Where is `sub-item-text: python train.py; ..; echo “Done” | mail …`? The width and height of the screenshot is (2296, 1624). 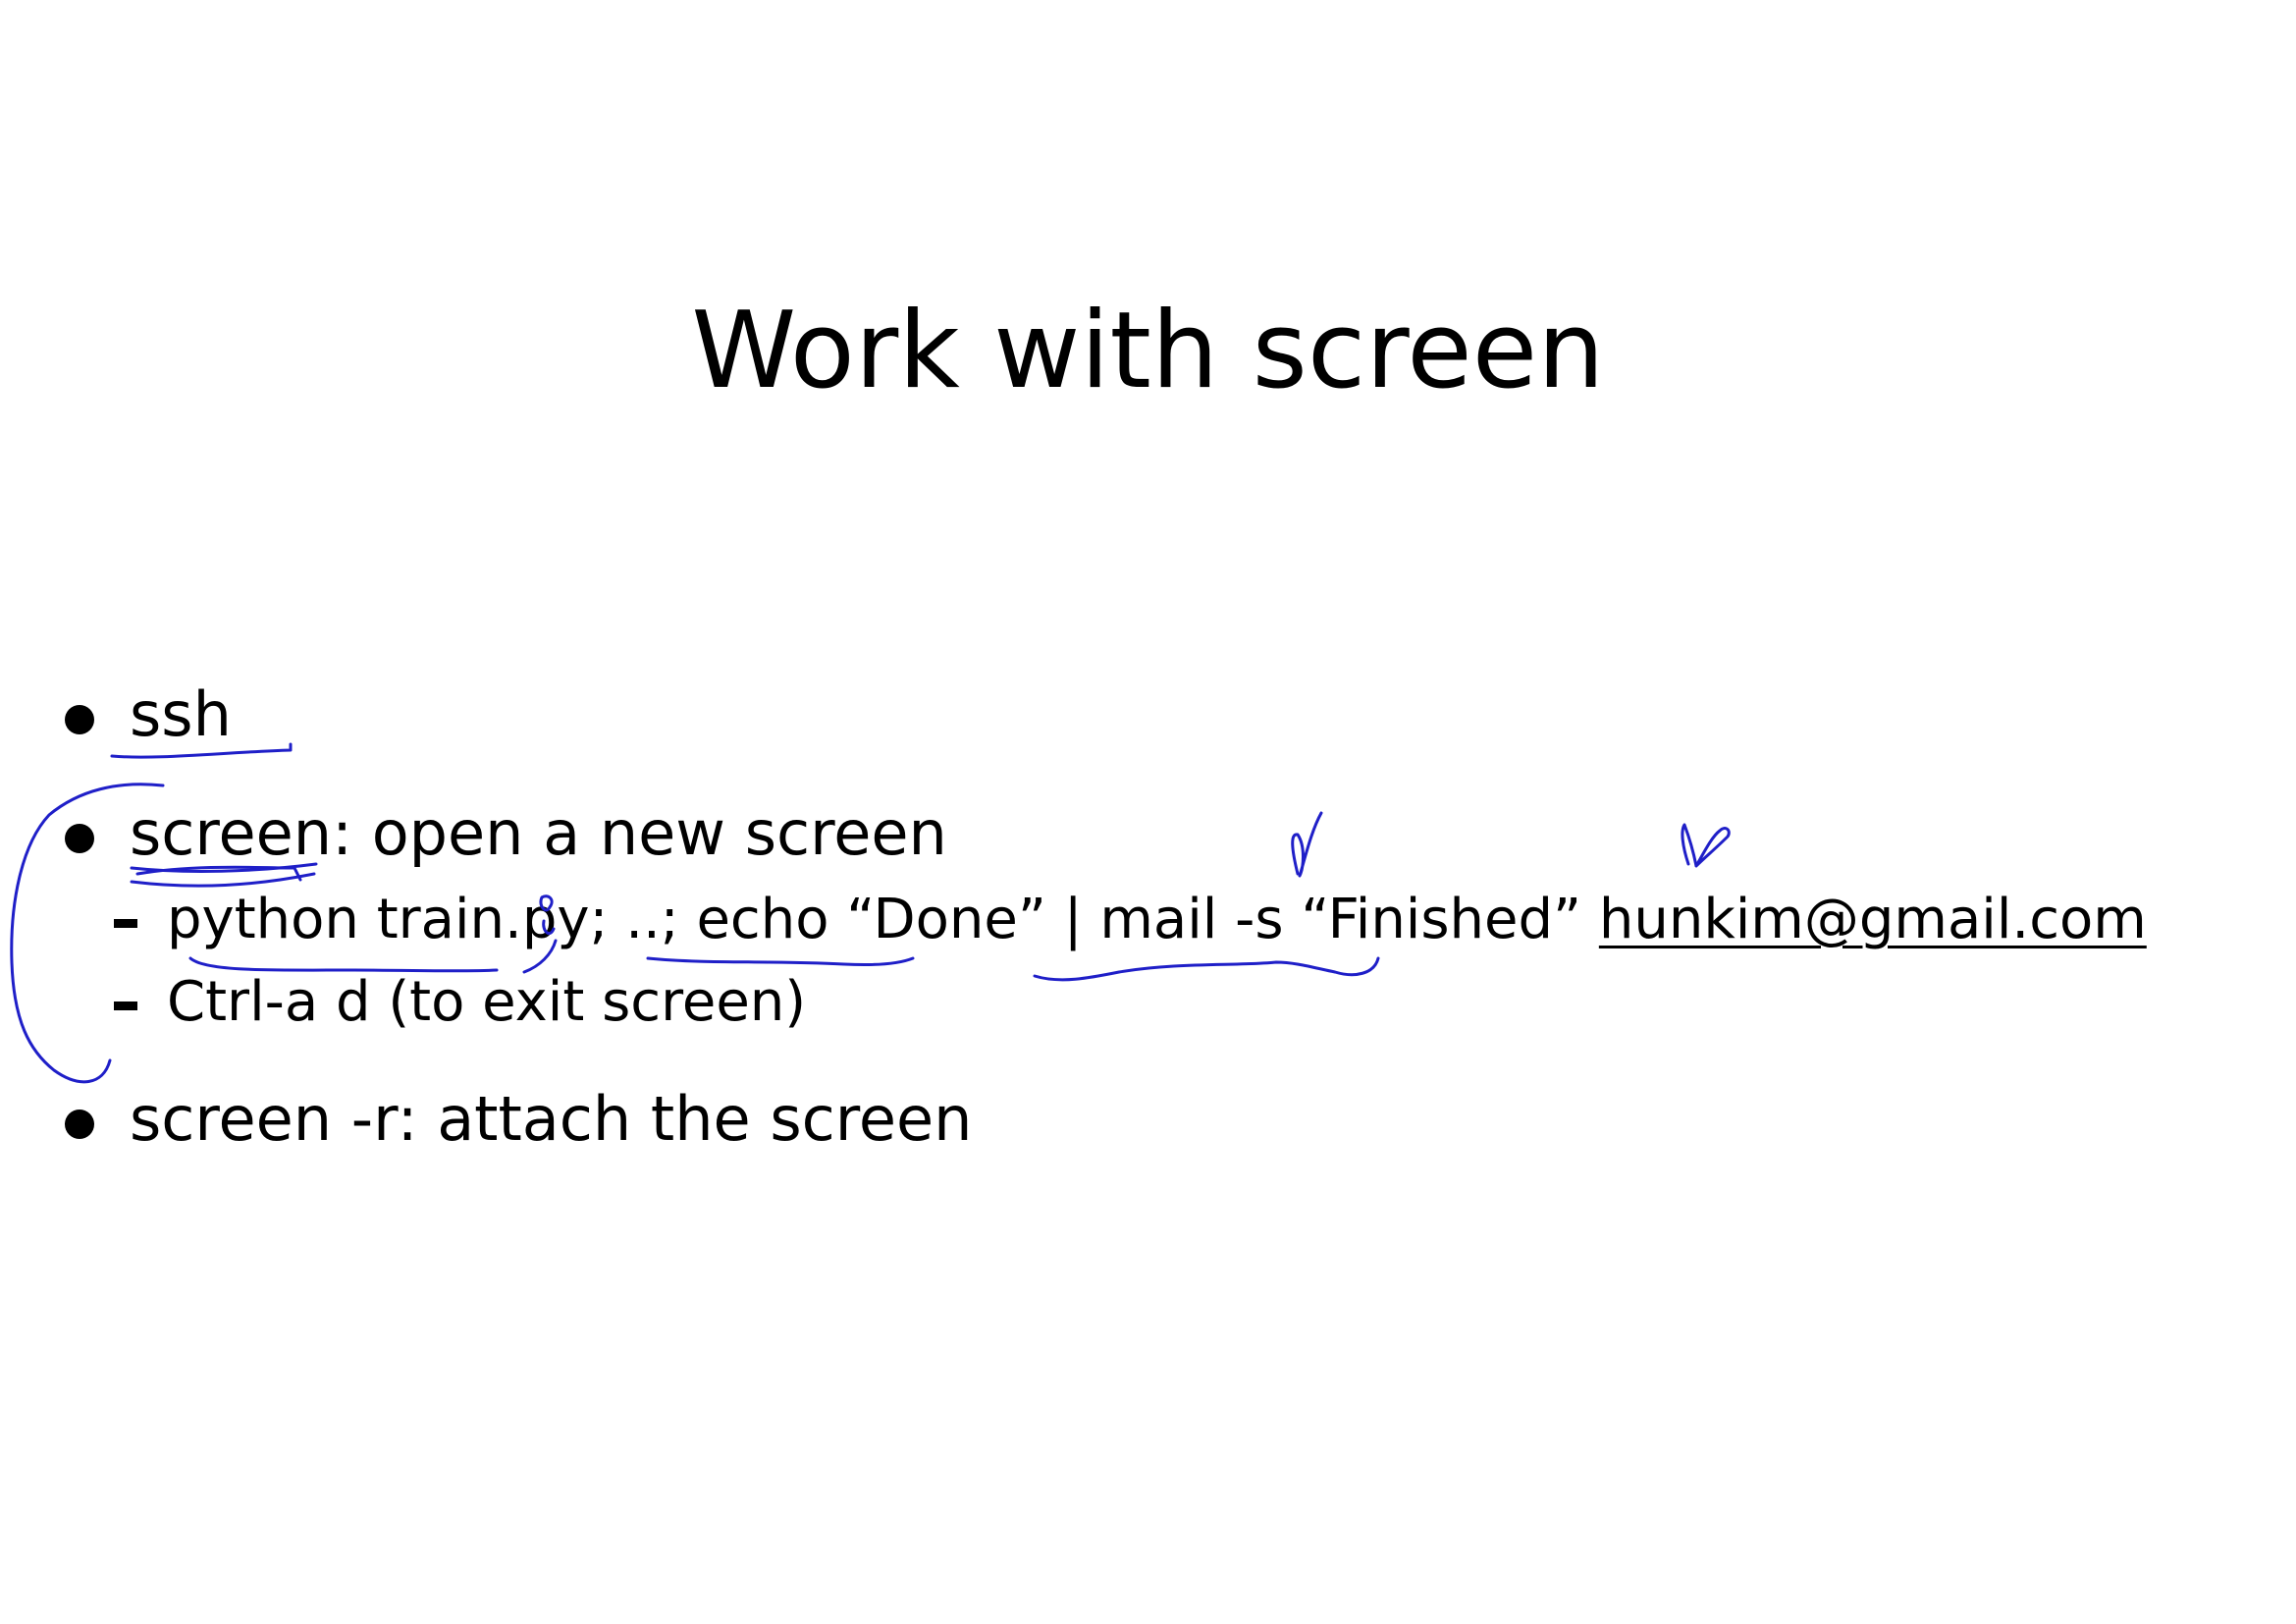
sub-item-text: python train.py; ..; echo “Done” | mail … is located at coordinates (1157, 920).